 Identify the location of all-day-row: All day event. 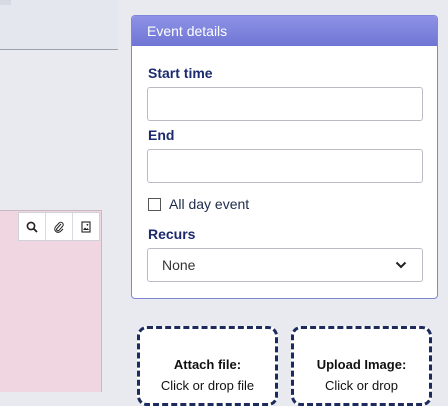
(198, 204).